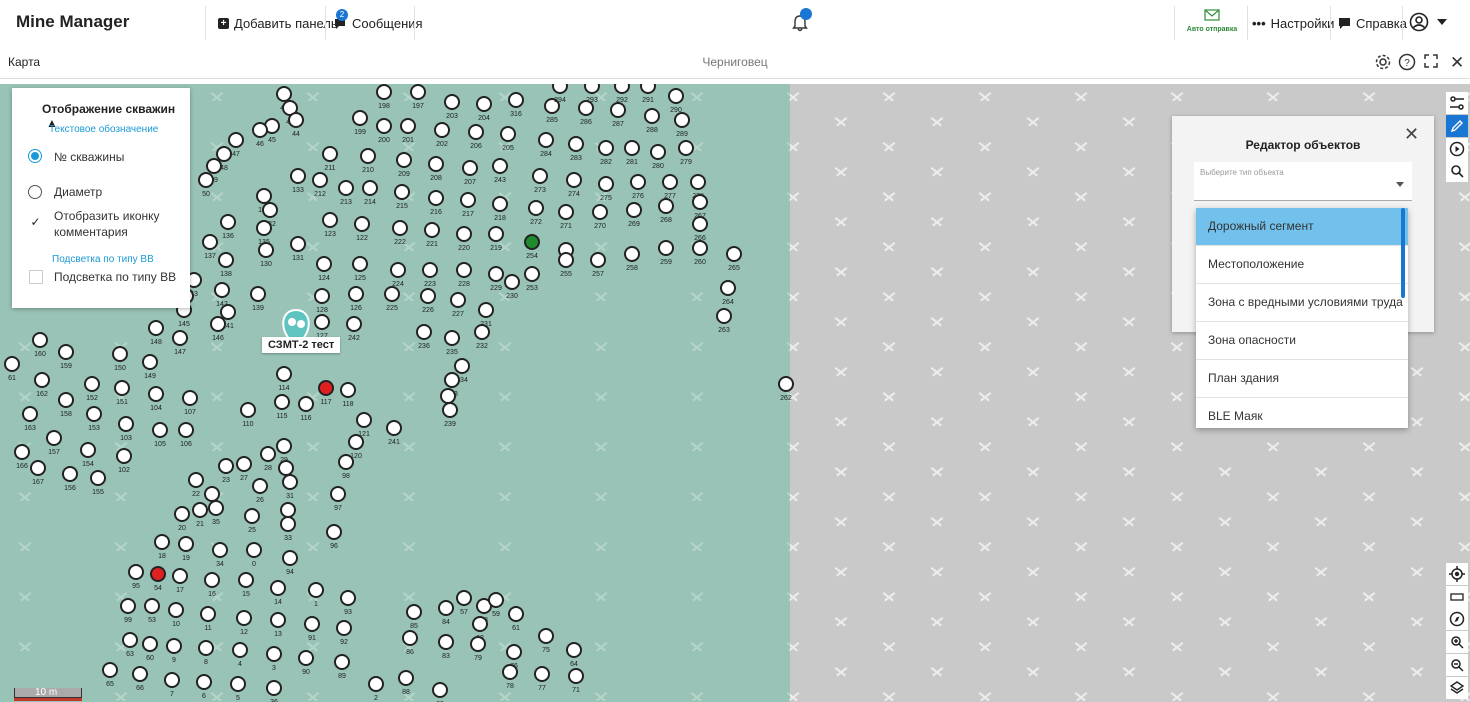 The width and height of the screenshot is (1470, 702). Describe the element at coordinates (1457, 619) in the screenshot. I see `compass-icon` at that location.